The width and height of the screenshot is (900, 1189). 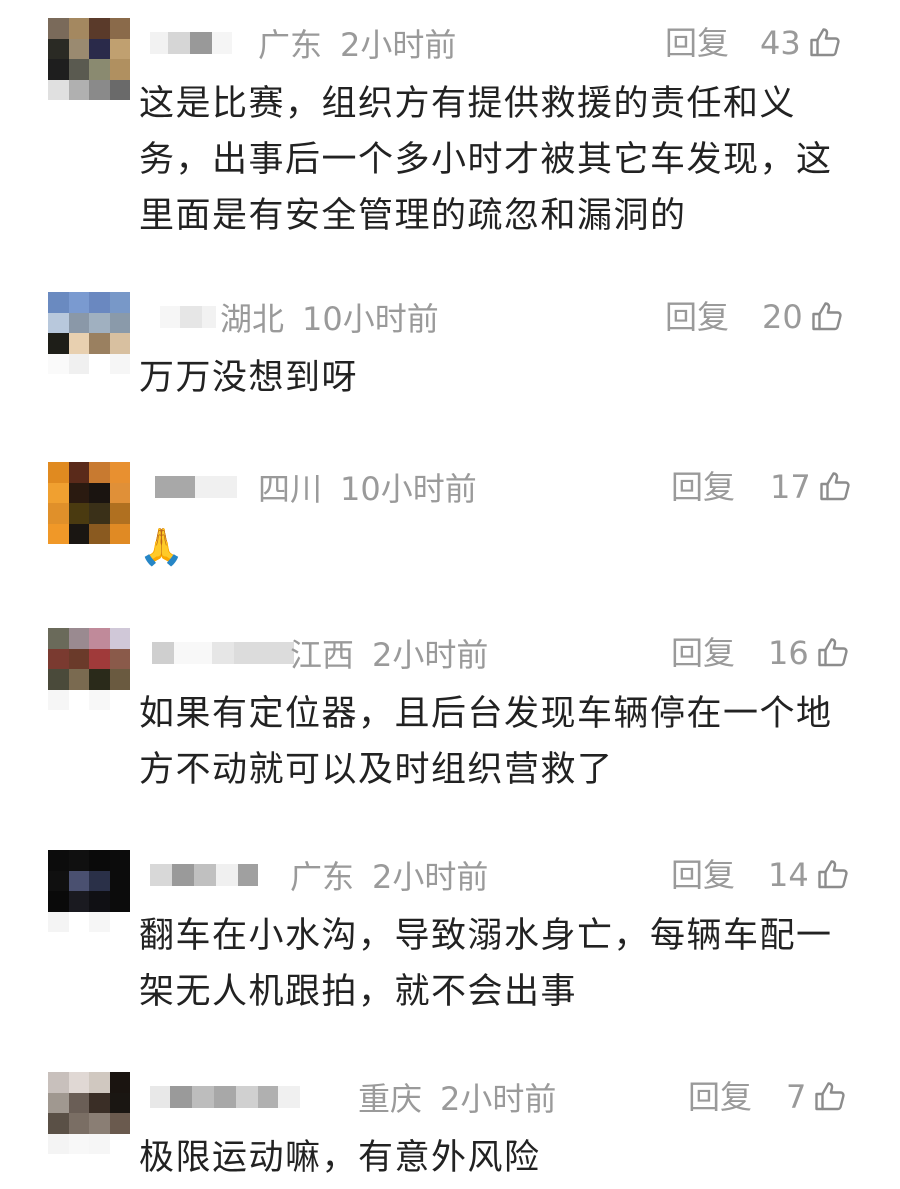 I want to click on like-button: 43, so click(x=801, y=43).